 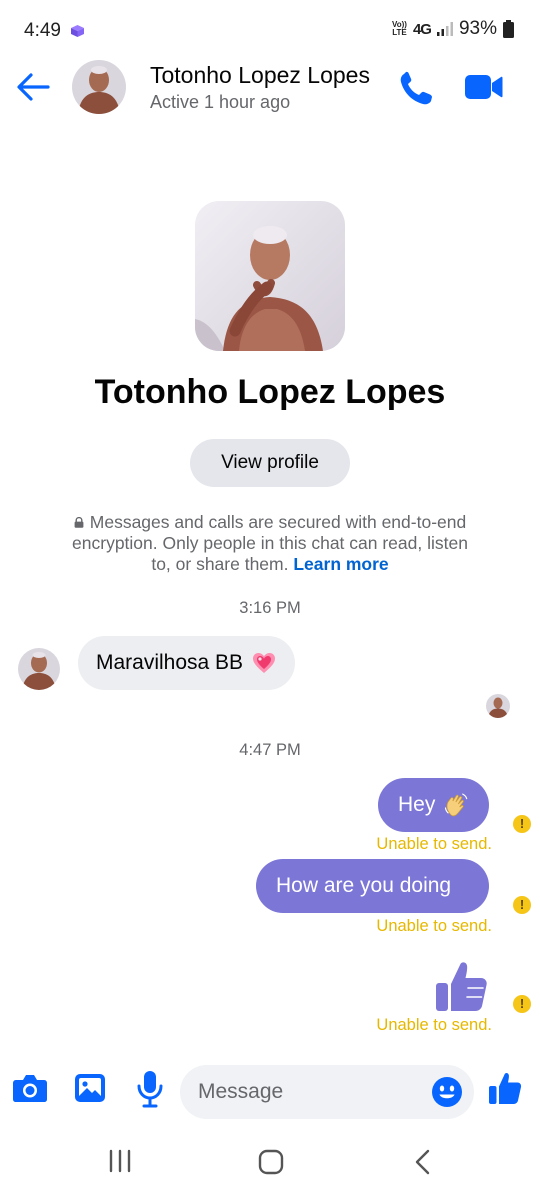 What do you see at coordinates (77, 31) in the screenshot?
I see `app-notification-icon` at bounding box center [77, 31].